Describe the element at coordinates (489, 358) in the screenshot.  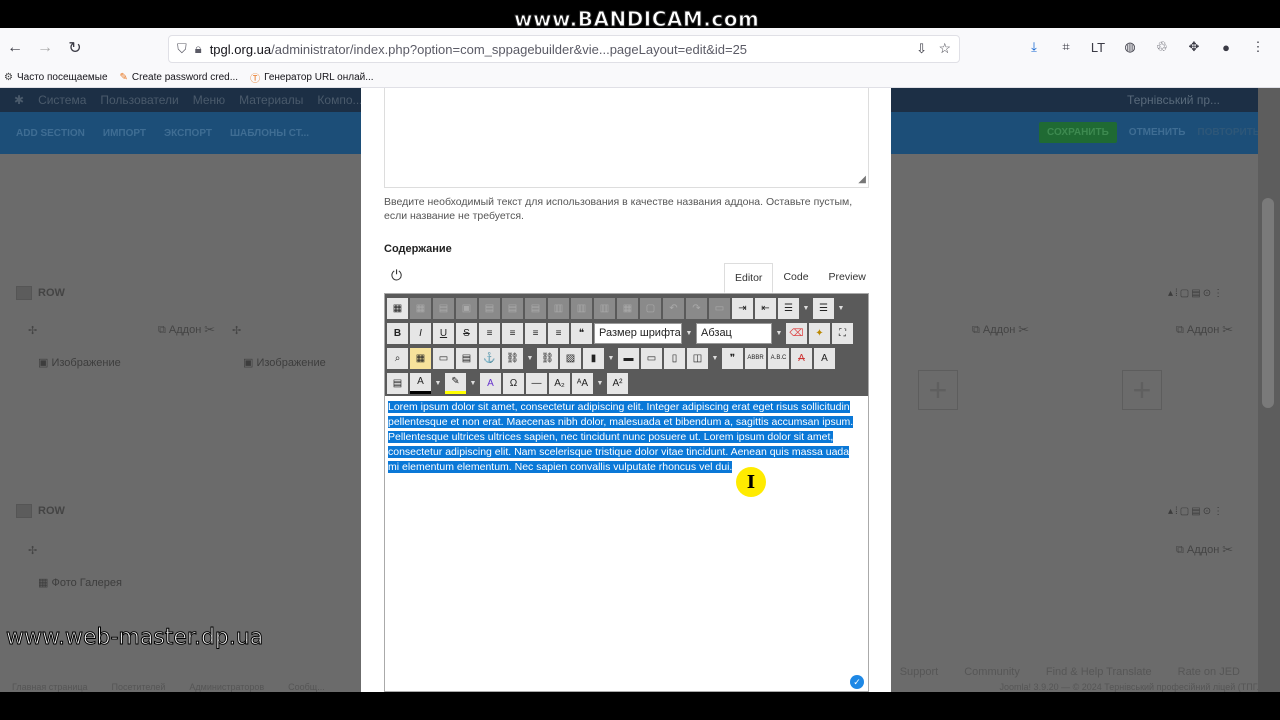
I see `anchor-icon: ⚓` at that location.